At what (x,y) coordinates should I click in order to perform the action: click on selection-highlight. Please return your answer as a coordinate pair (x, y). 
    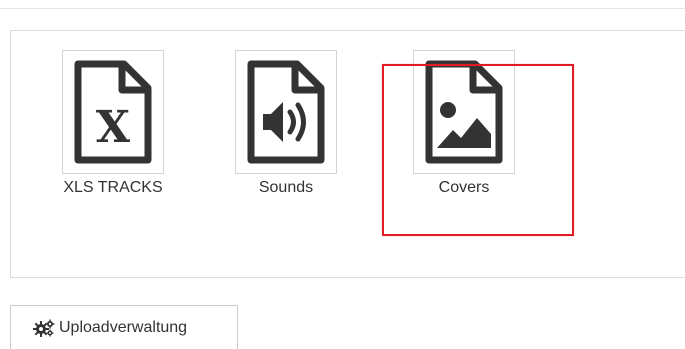
    Looking at the image, I should click on (478, 150).